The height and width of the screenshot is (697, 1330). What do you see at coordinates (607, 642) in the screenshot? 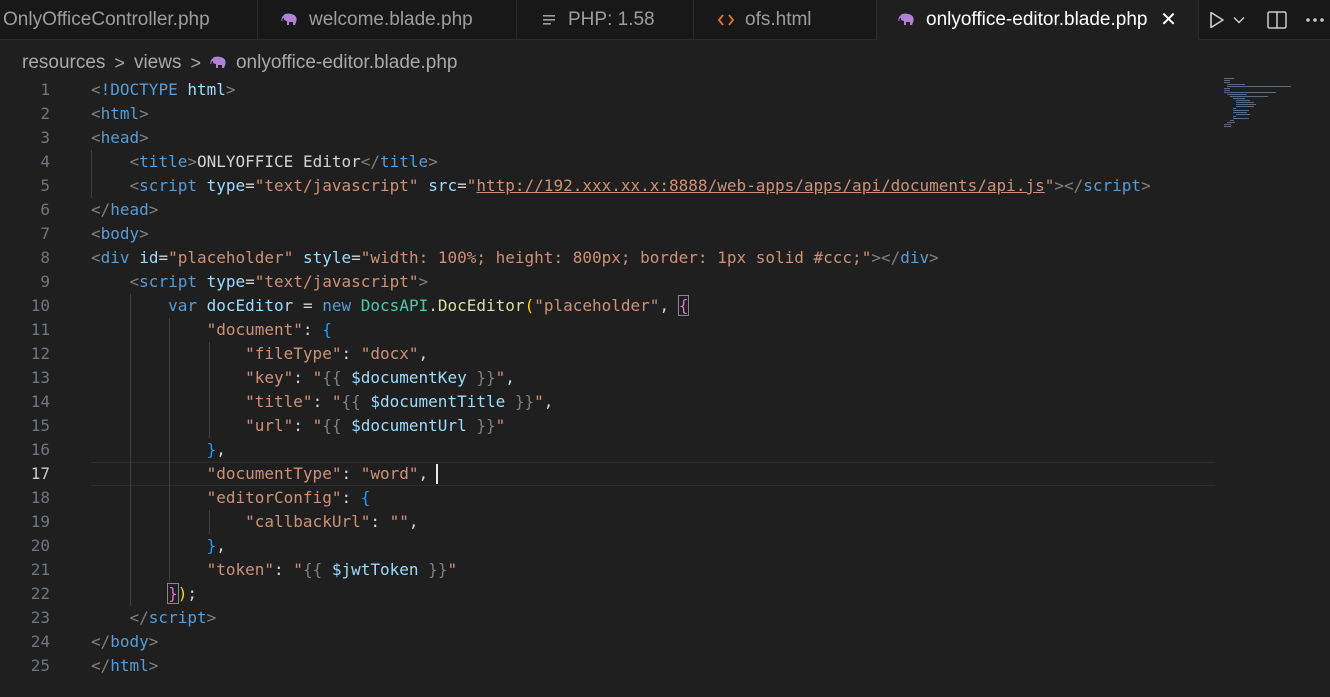
I see `code-line: 24 </body>` at bounding box center [607, 642].